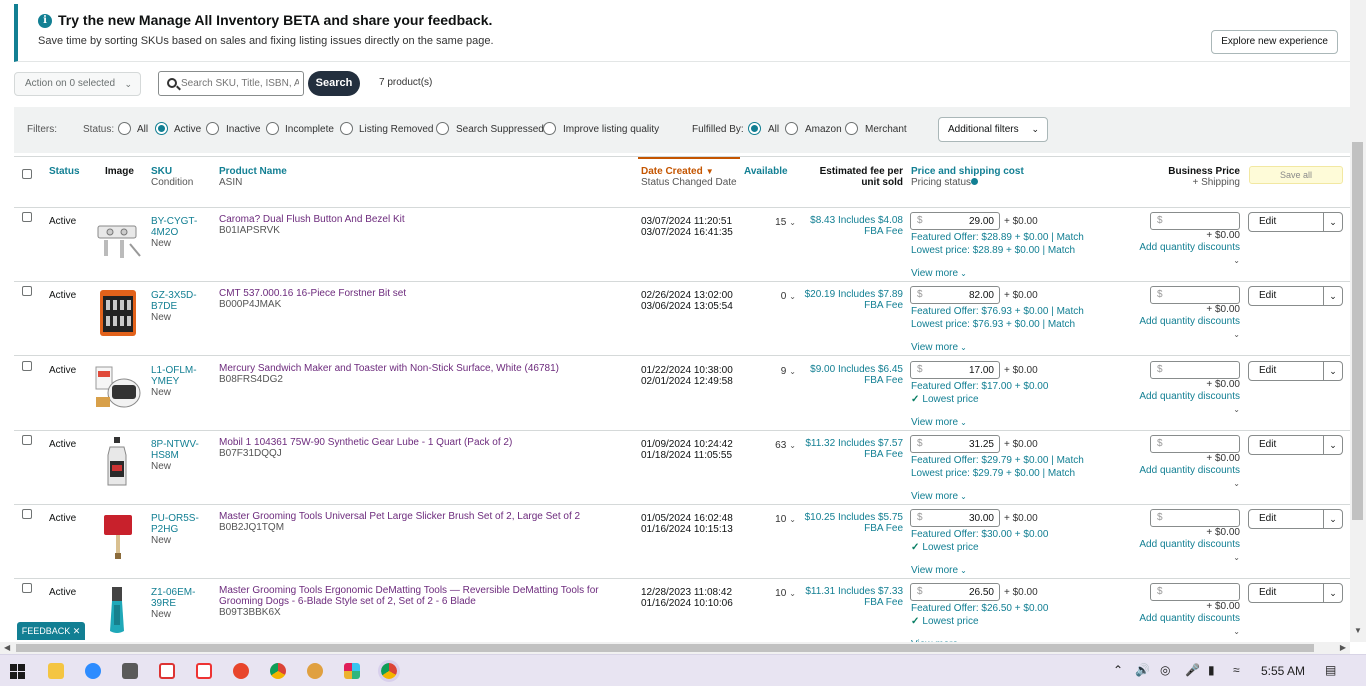 The image size is (1366, 686). Describe the element at coordinates (955, 444) in the screenshot. I see `price-input: $31.25` at that location.